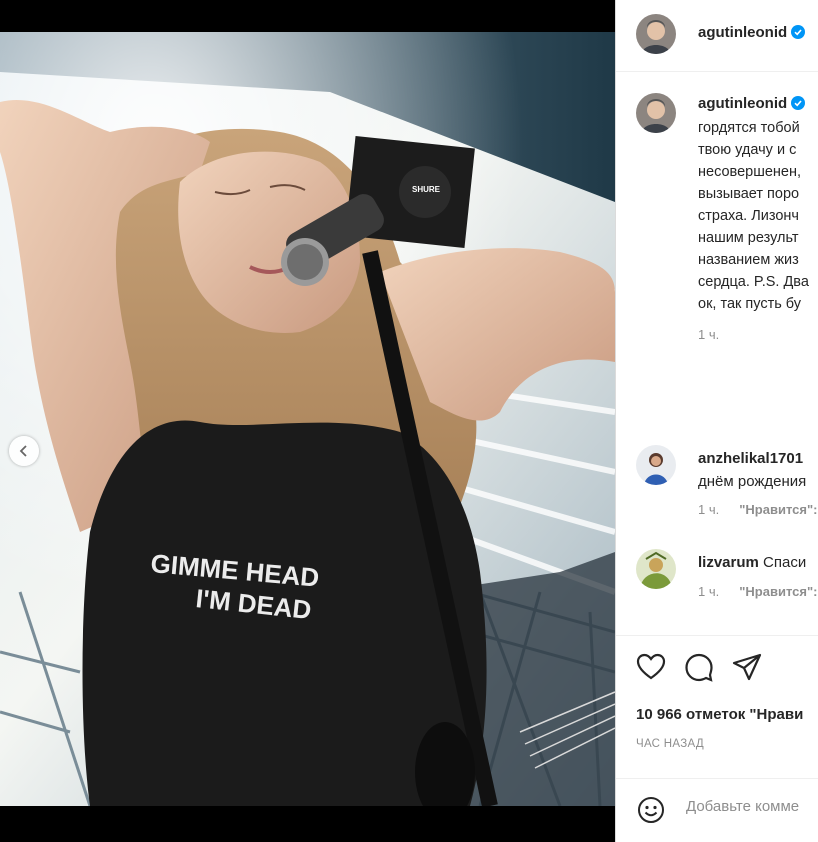 Image resolution: width=818 pixels, height=842 pixels. What do you see at coordinates (728, 562) in the screenshot?
I see `comment-username: lizvarum` at bounding box center [728, 562].